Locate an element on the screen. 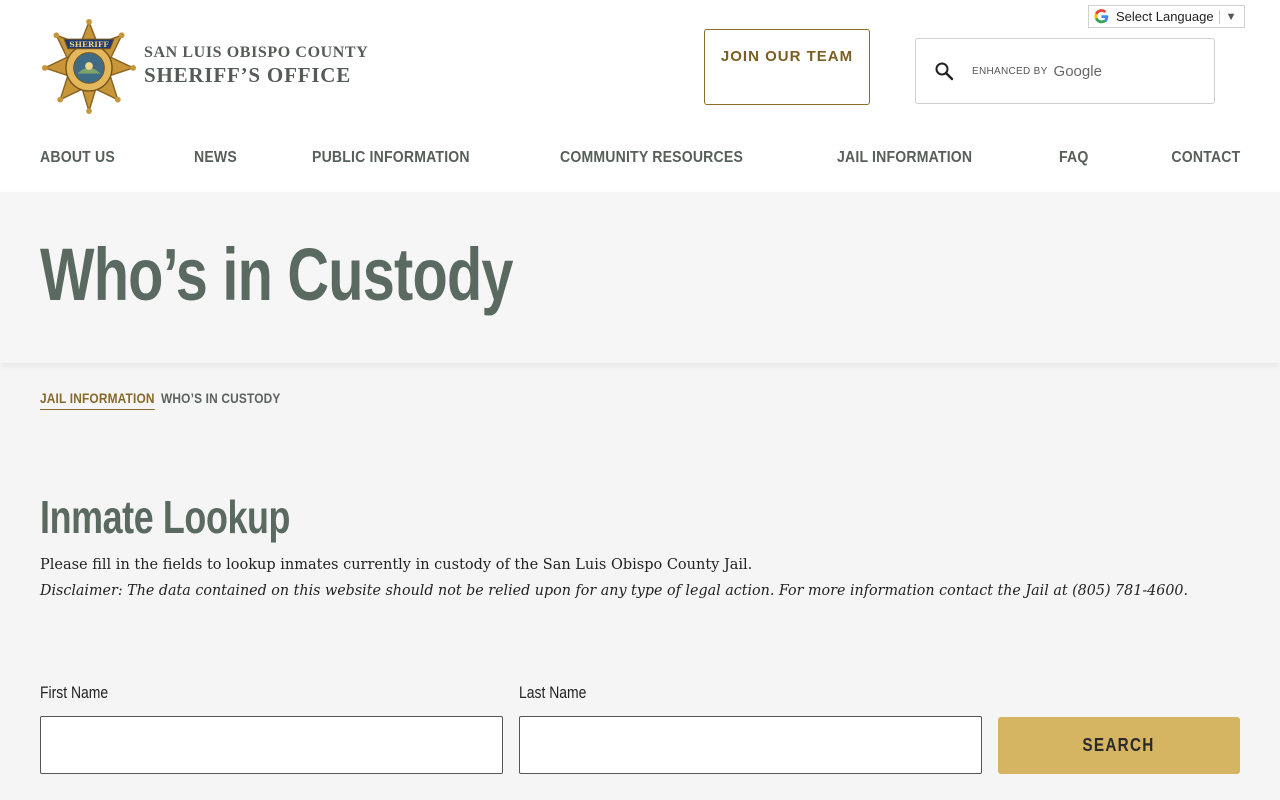 This screenshot has width=1280, height=800. language-selector: Select Language ▼ is located at coordinates (1166, 16).